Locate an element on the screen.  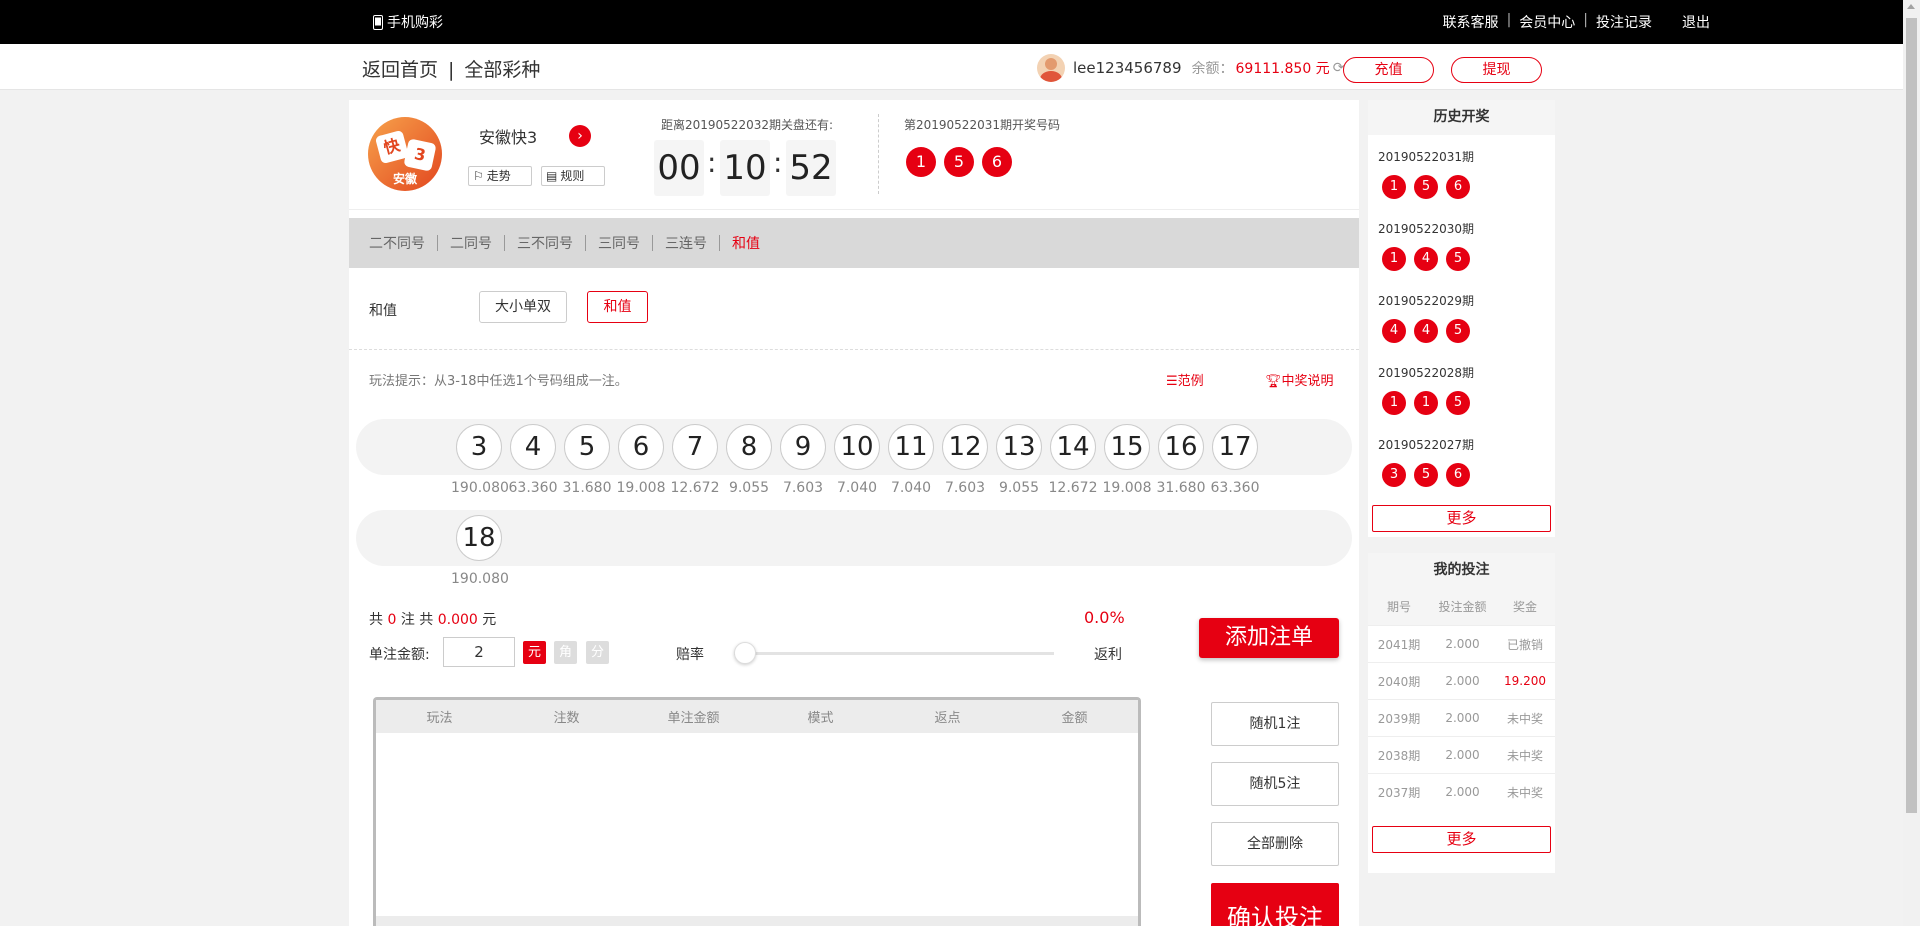
unit-fen: 分 is located at coordinates (597, 652).